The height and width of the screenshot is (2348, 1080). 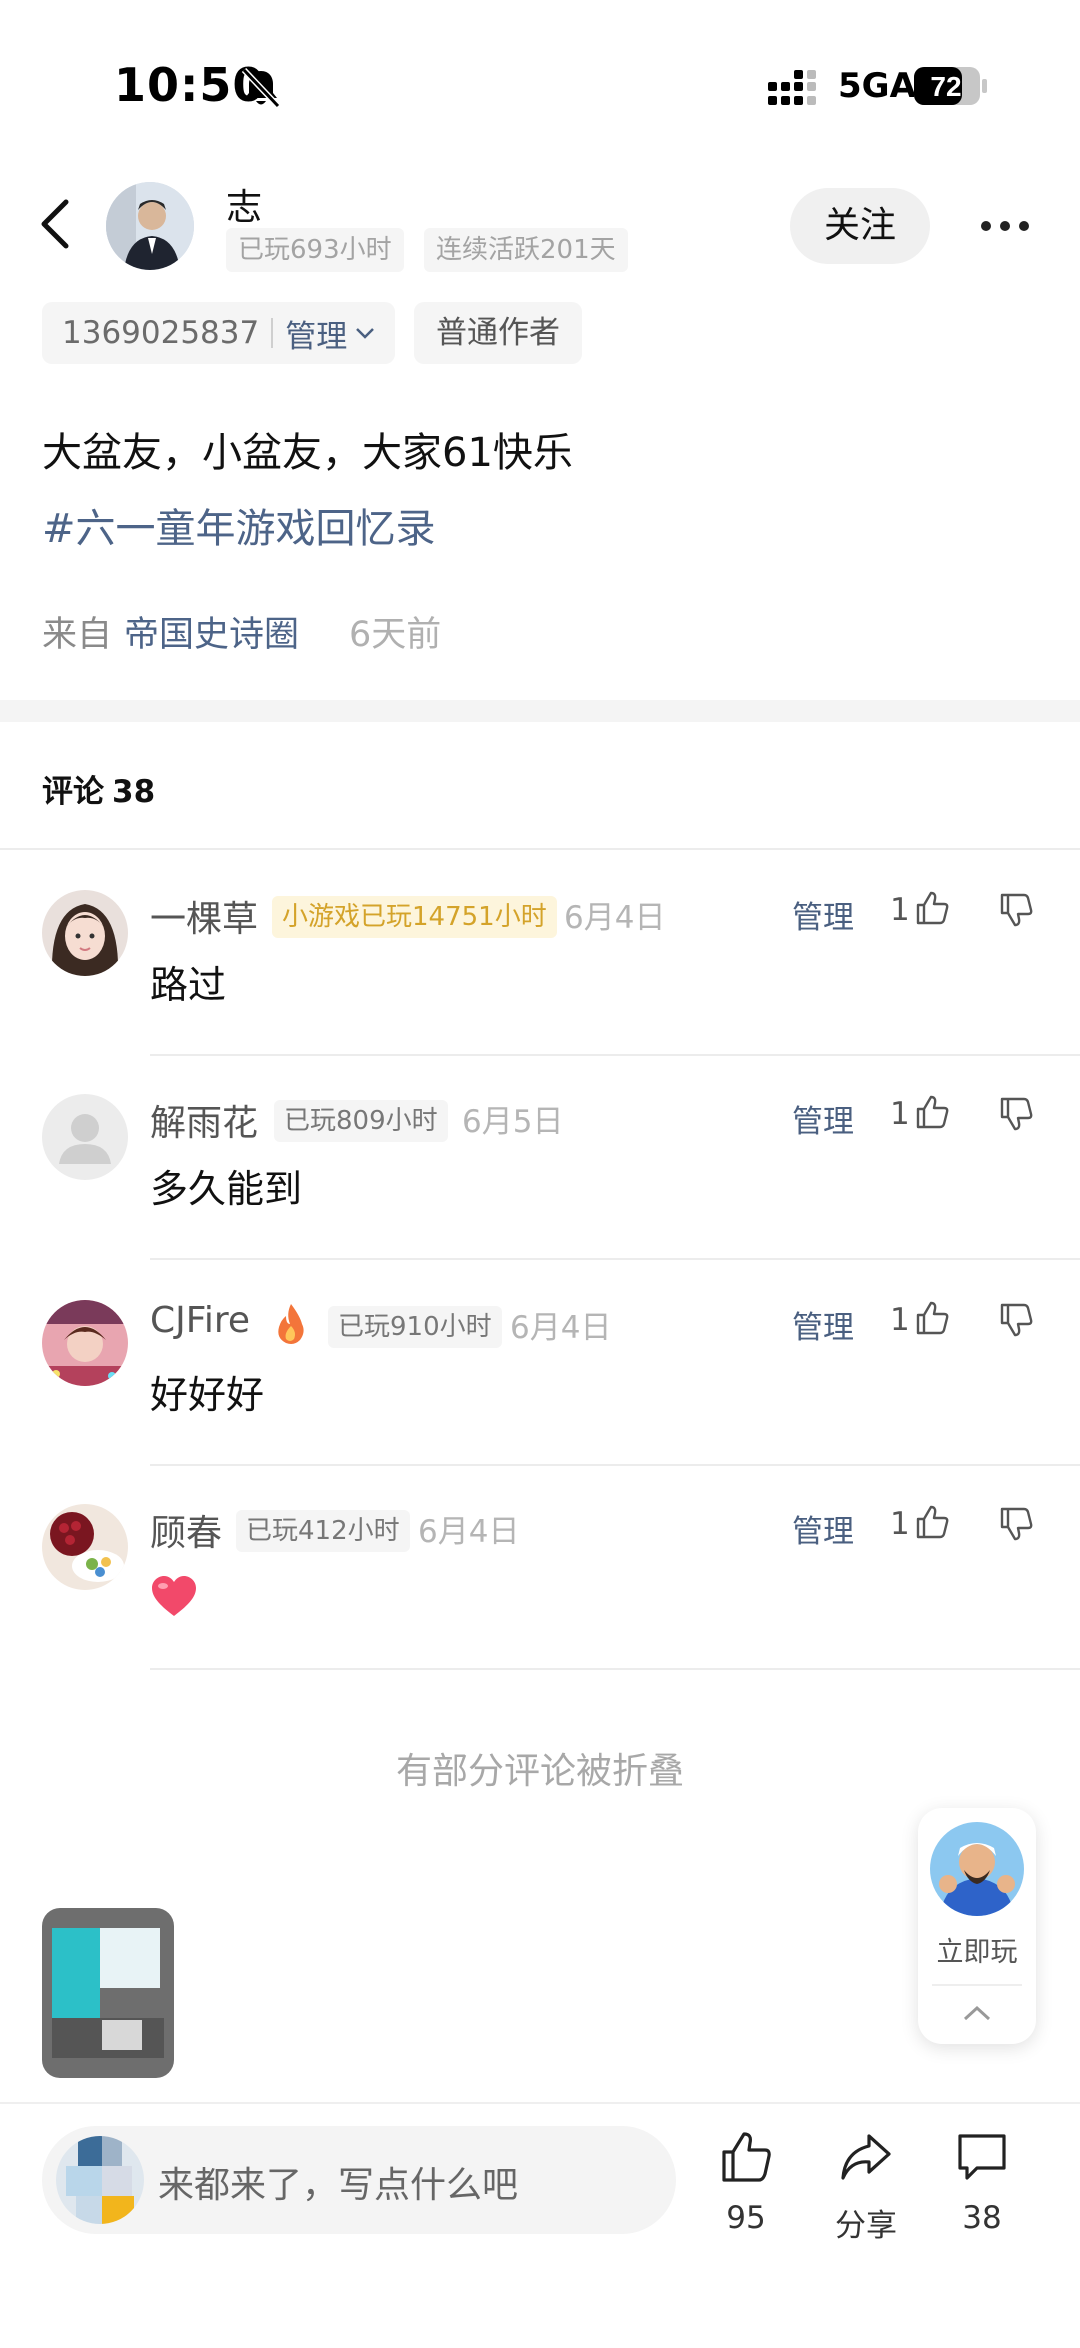 I want to click on post-source-row: 来自 帝国史诗圈 6天前, so click(x=241, y=631).